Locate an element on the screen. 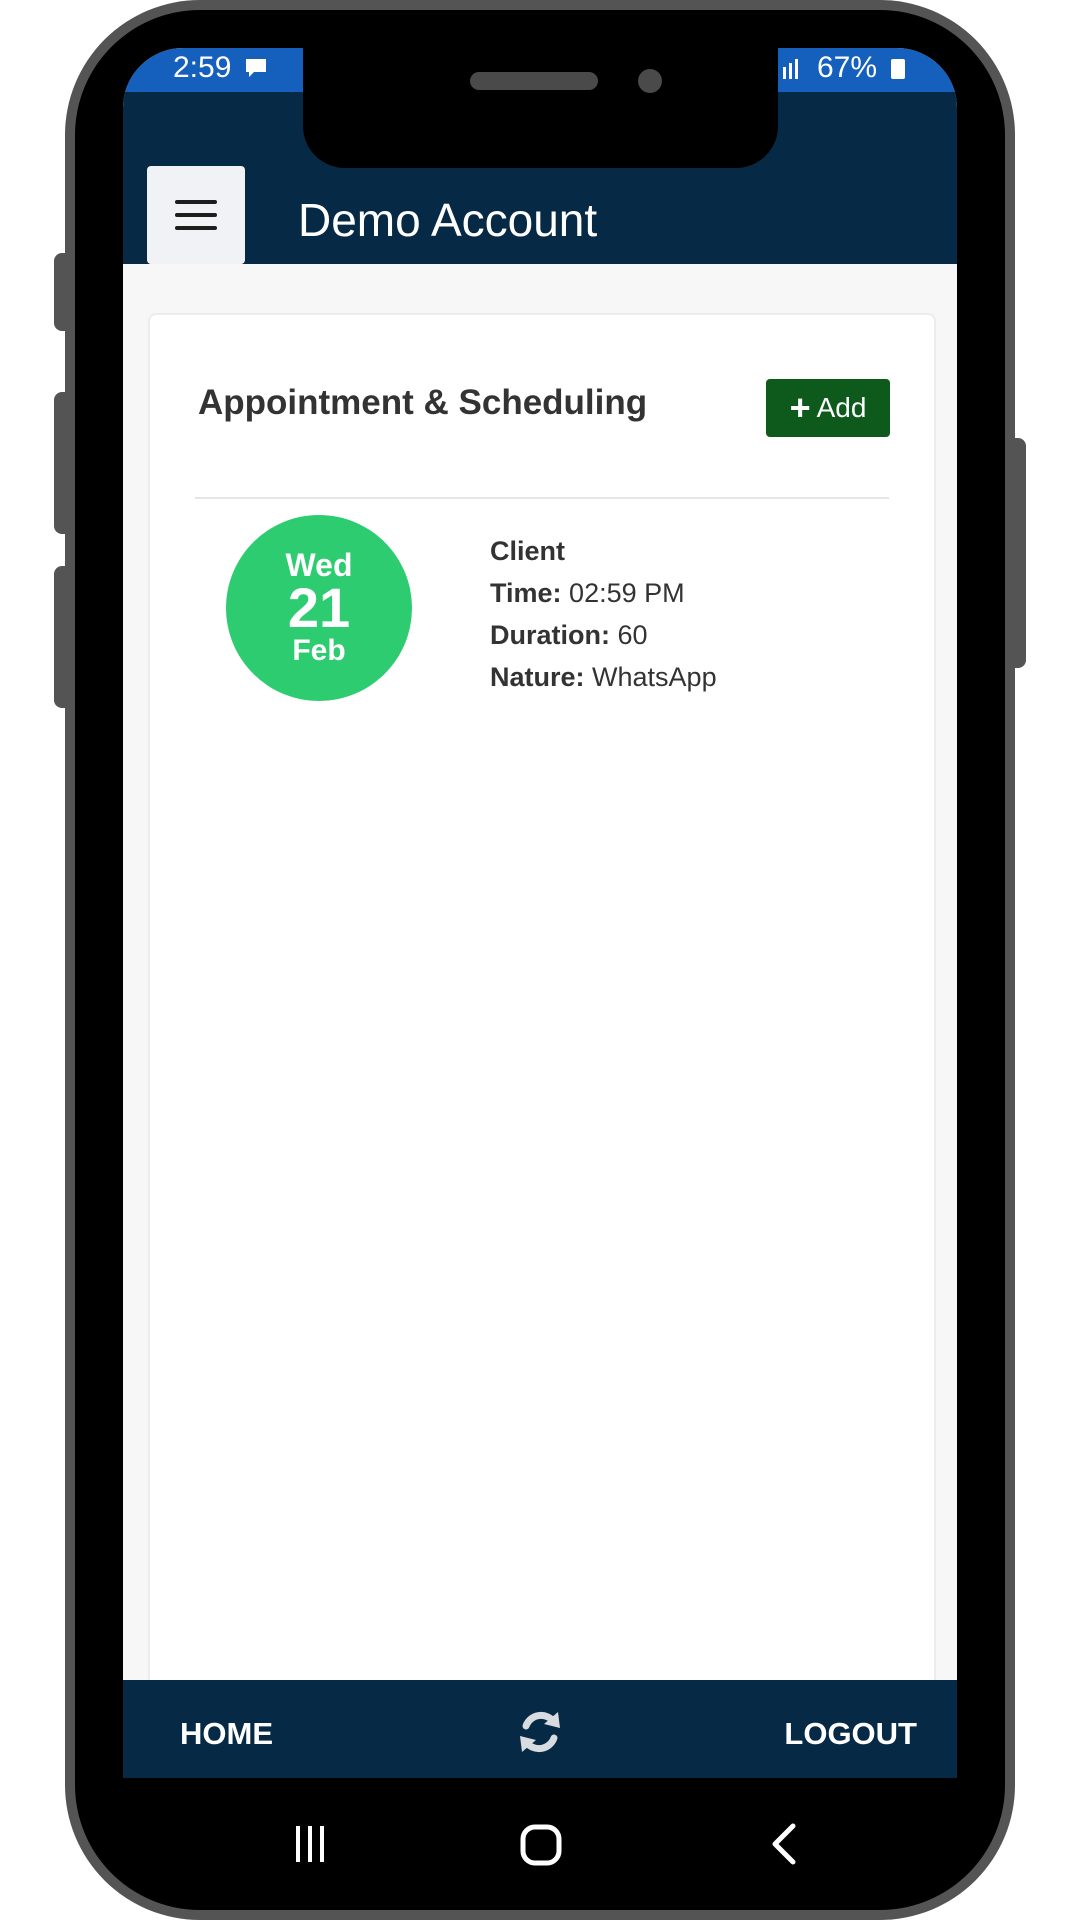  phone-side-button is located at coordinates (62, 292).